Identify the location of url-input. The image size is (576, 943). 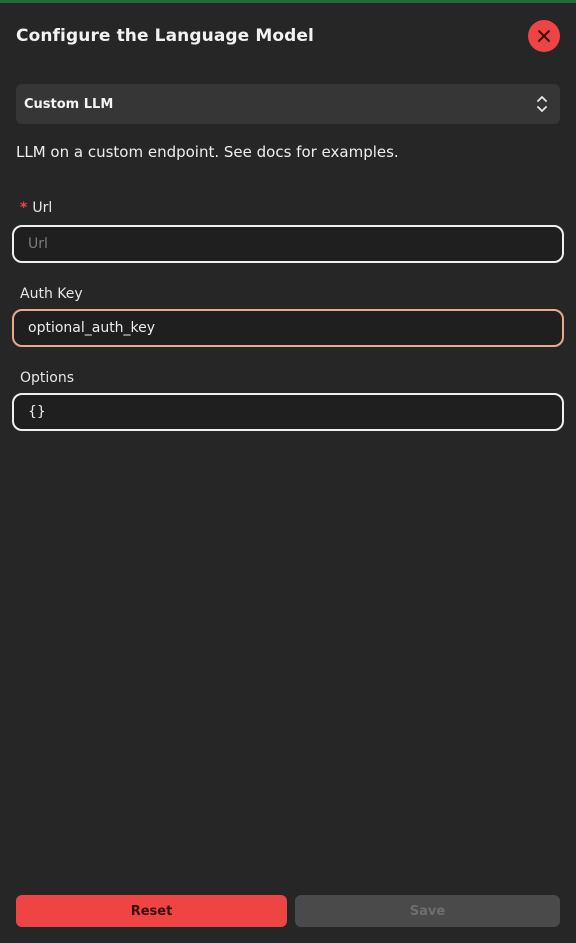
(288, 244).